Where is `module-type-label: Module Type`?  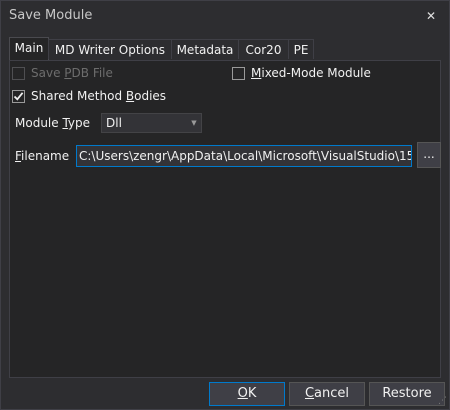 module-type-label: Module Type is located at coordinates (53, 123).